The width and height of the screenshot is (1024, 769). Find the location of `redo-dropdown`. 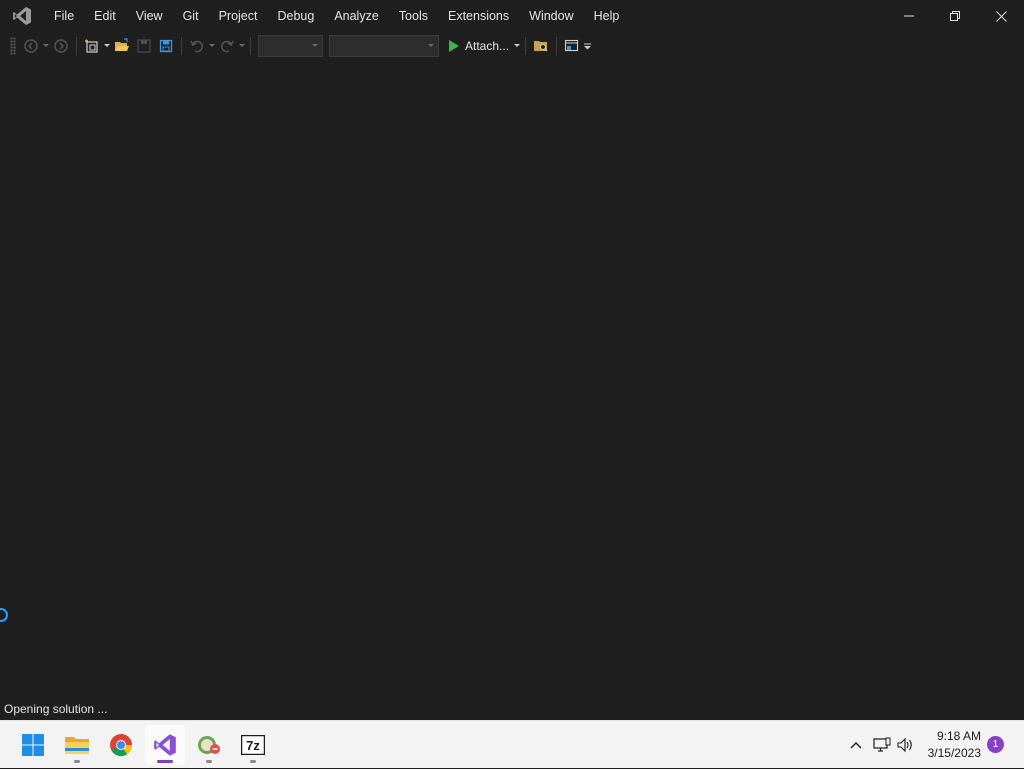

redo-dropdown is located at coordinates (242, 46).